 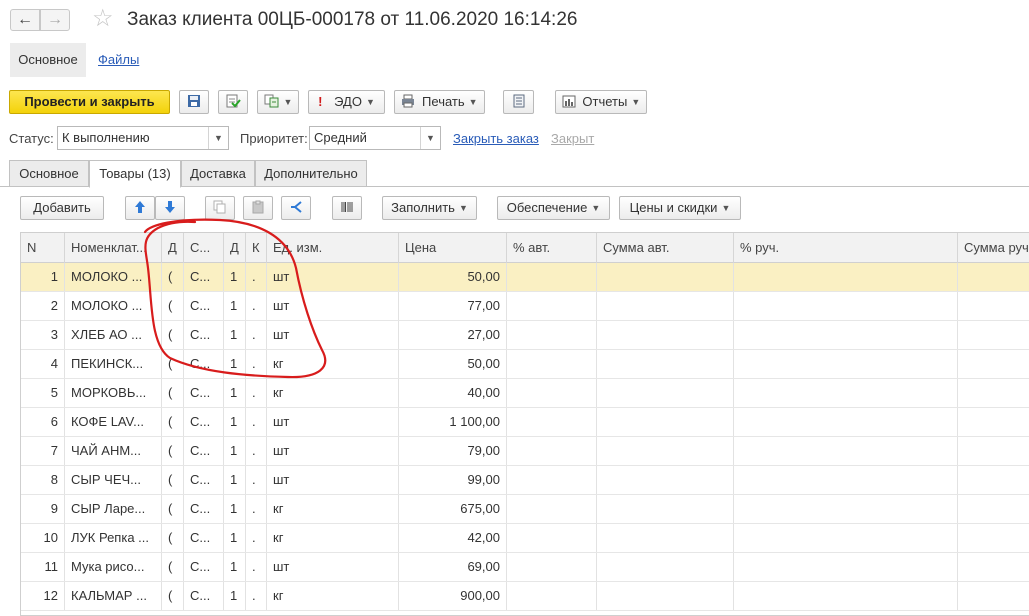 What do you see at coordinates (43, 335) in the screenshot?
I see `table-cell: 3` at bounding box center [43, 335].